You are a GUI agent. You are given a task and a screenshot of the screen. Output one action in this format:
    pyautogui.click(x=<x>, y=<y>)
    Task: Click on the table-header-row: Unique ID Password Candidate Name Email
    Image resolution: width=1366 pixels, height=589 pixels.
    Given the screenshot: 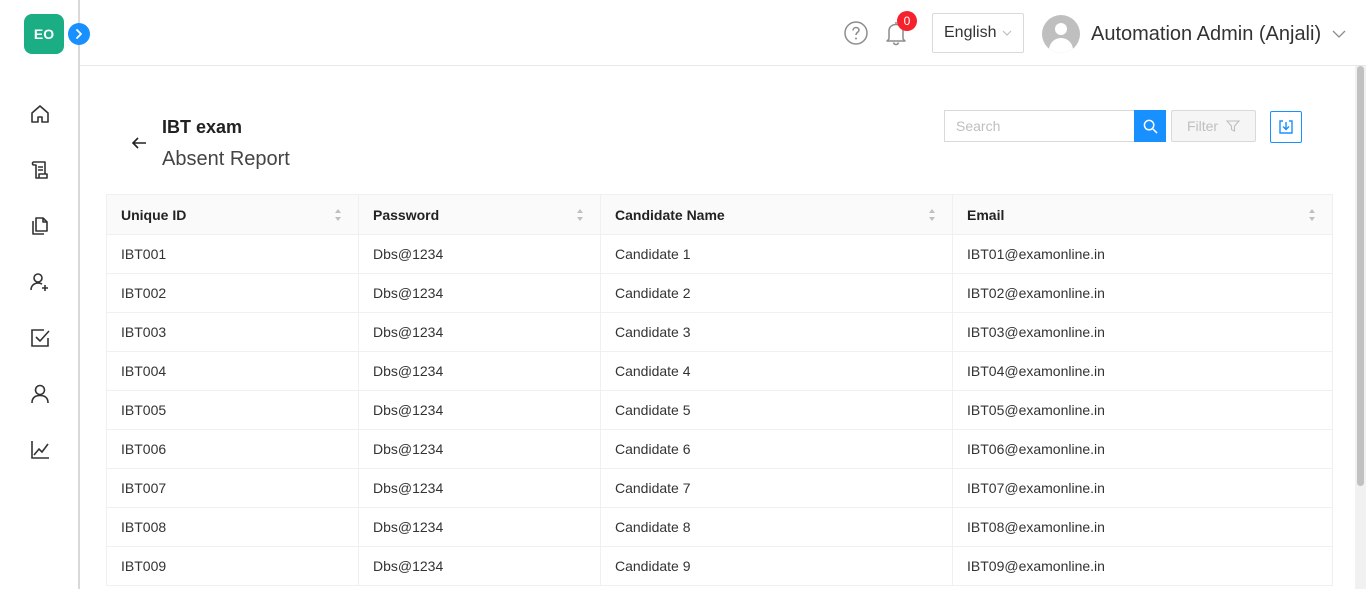 What is the action you would take?
    pyautogui.click(x=719, y=214)
    